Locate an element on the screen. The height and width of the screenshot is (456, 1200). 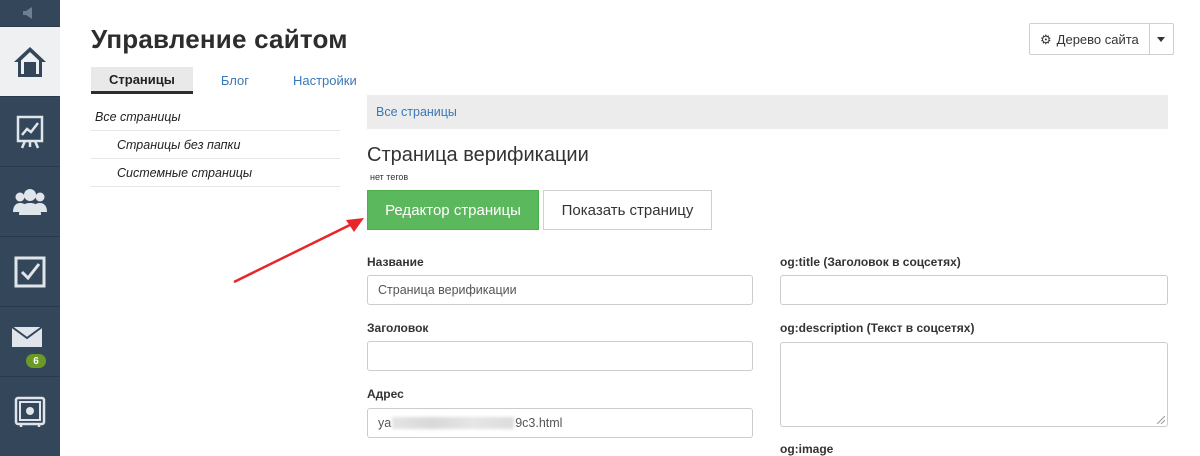
og-description-textarea is located at coordinates (974, 384).